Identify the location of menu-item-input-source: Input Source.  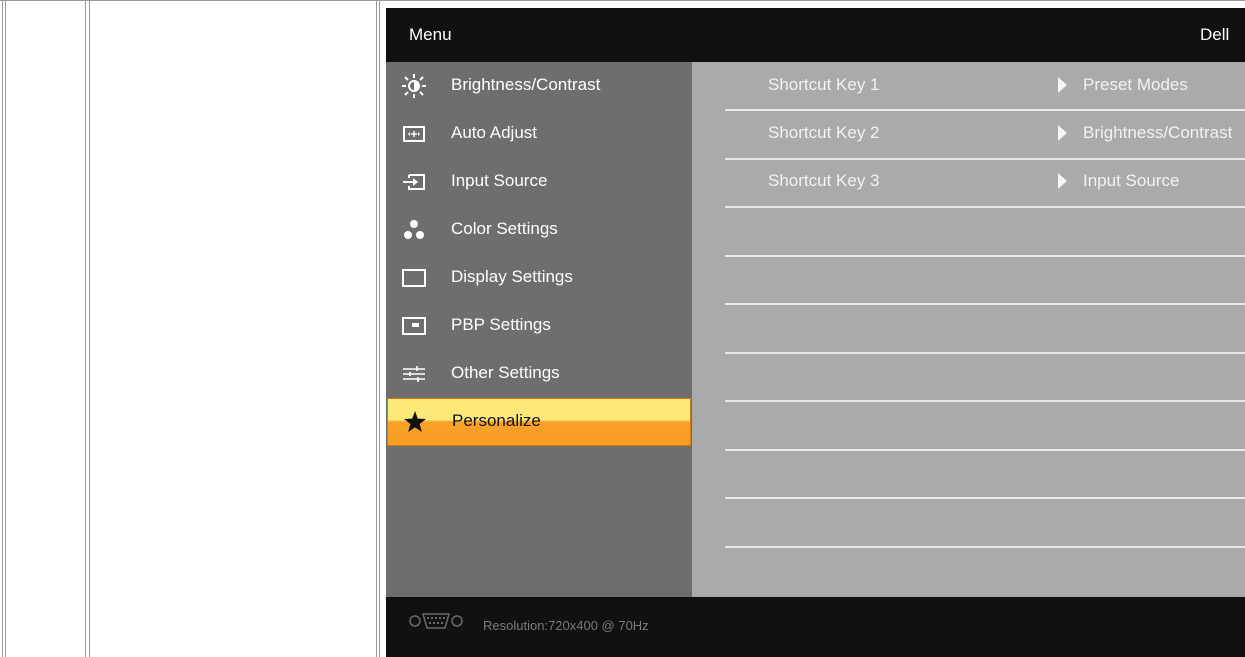
(539, 182).